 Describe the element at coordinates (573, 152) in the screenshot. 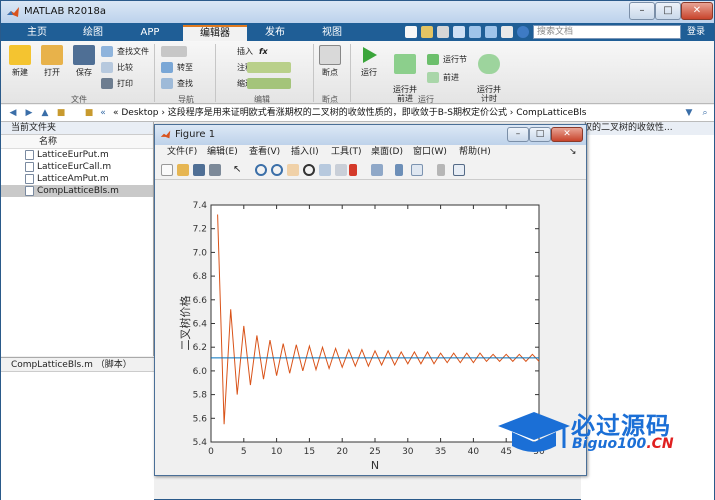

I see `menu-dock-icon: ↘` at that location.